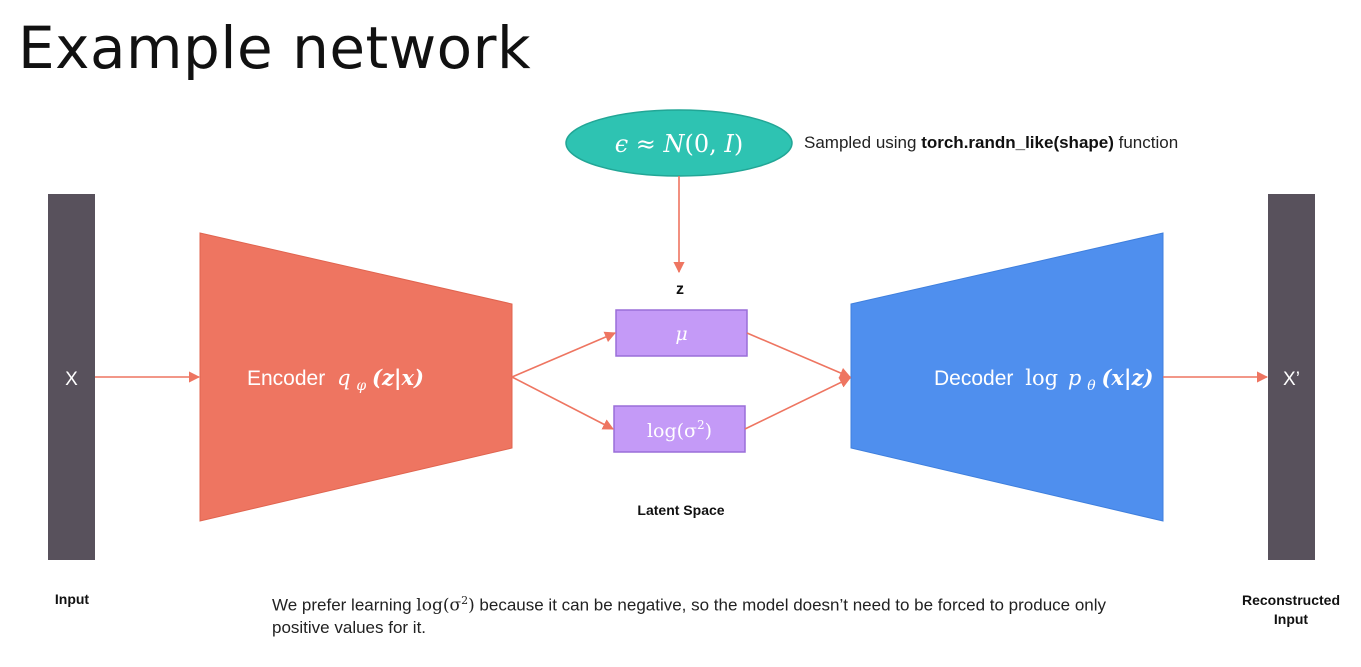  What do you see at coordinates (343, 378) in the screenshot?
I see `encoder-label-q: q` at bounding box center [343, 378].